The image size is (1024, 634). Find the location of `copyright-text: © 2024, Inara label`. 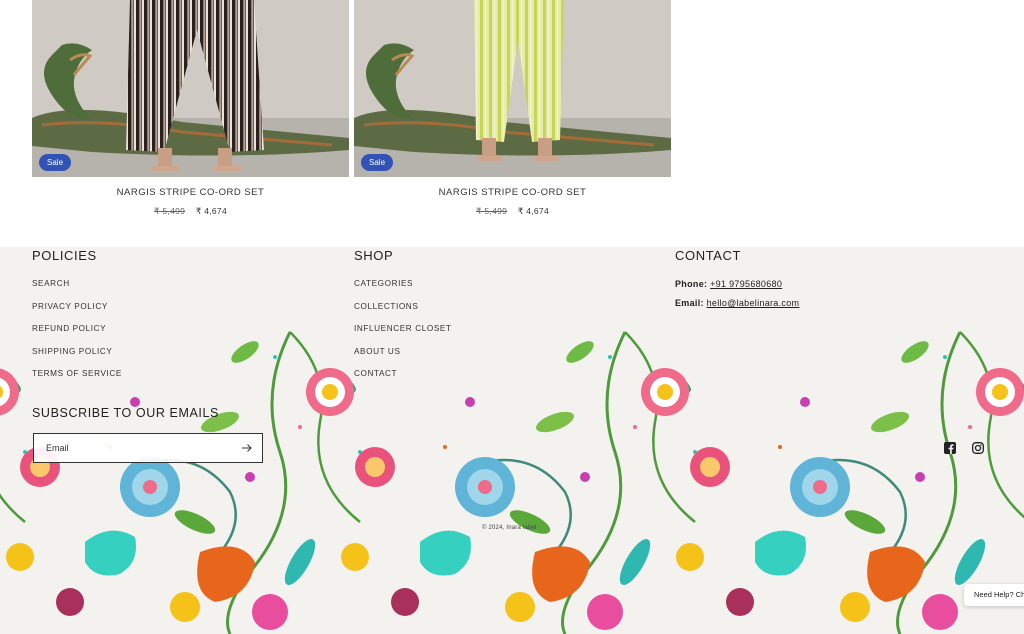

copyright-text: © 2024, Inara label is located at coordinates (509, 528).